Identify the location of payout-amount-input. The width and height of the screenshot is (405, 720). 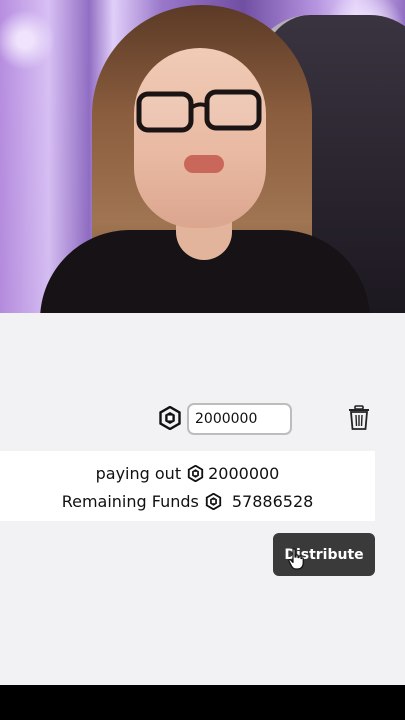
(239, 419).